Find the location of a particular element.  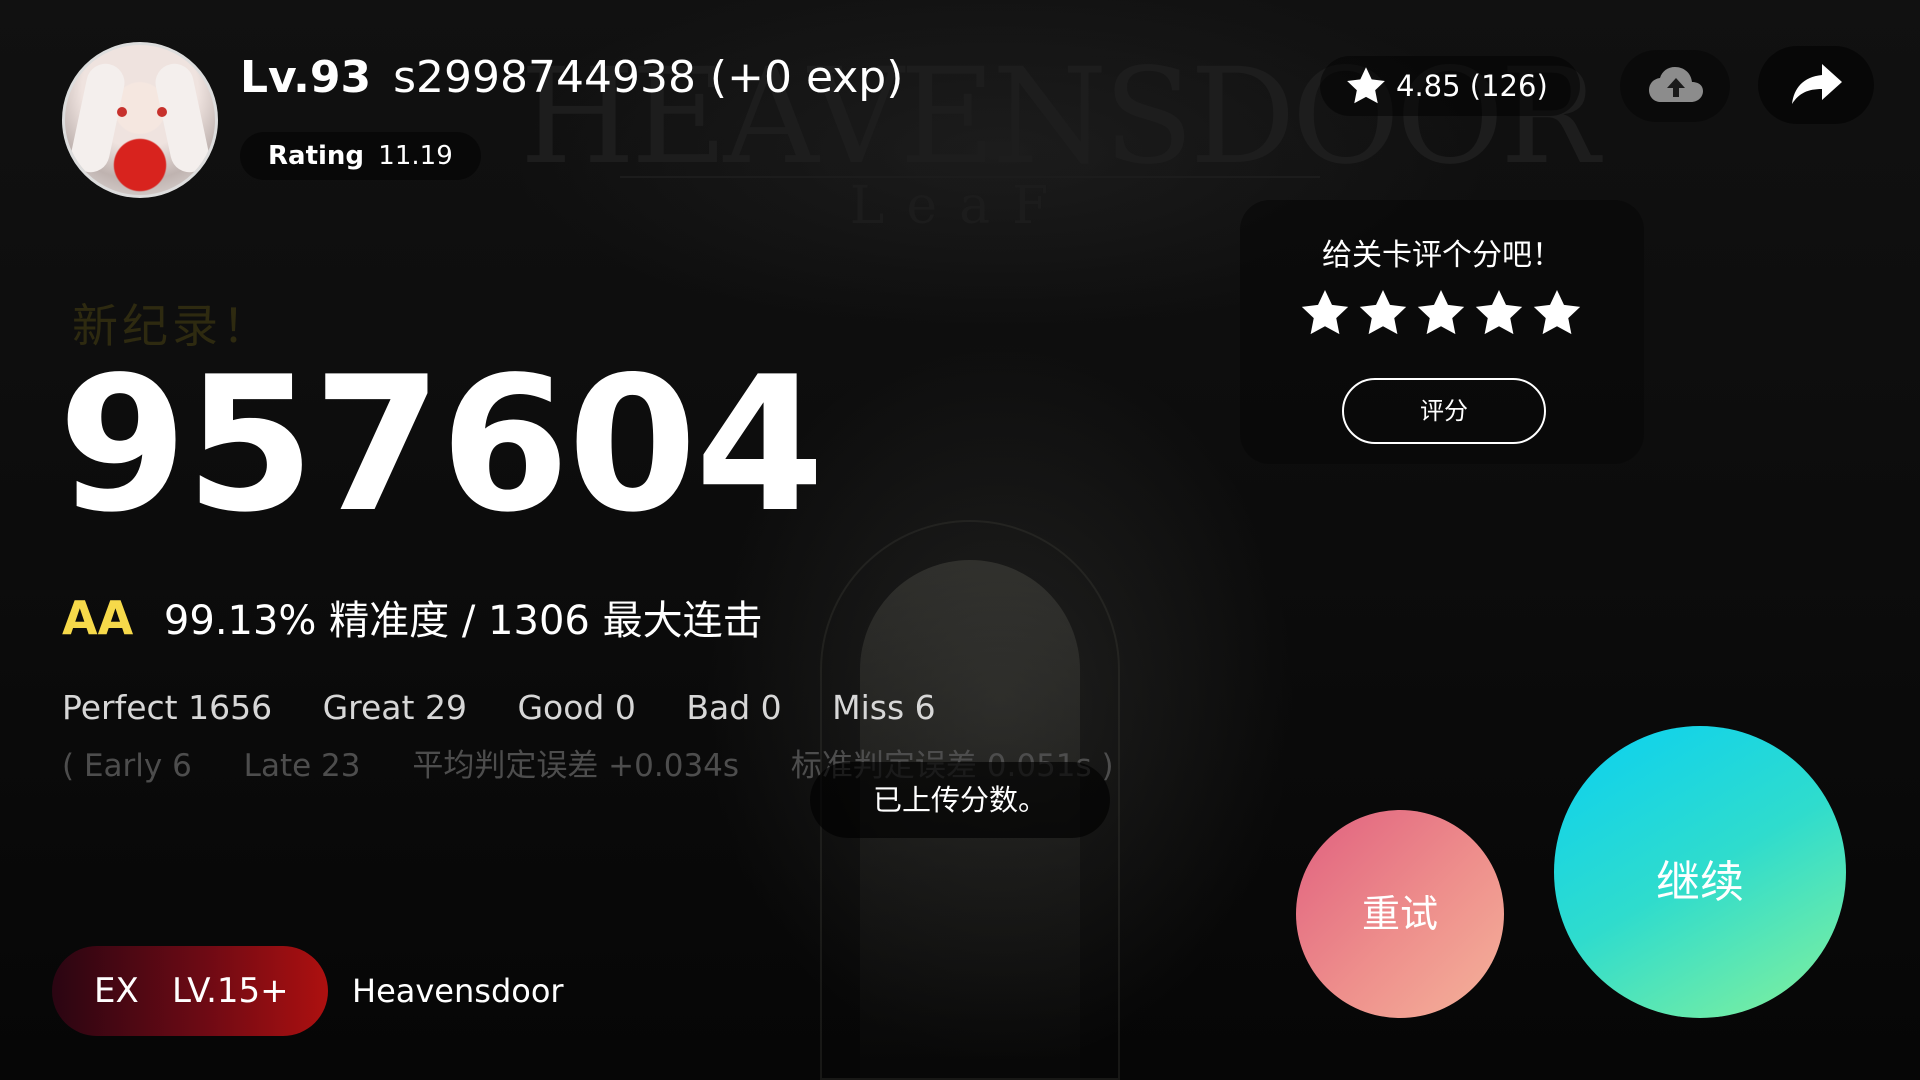

judgement-miss: Miss 6 is located at coordinates (884, 707).